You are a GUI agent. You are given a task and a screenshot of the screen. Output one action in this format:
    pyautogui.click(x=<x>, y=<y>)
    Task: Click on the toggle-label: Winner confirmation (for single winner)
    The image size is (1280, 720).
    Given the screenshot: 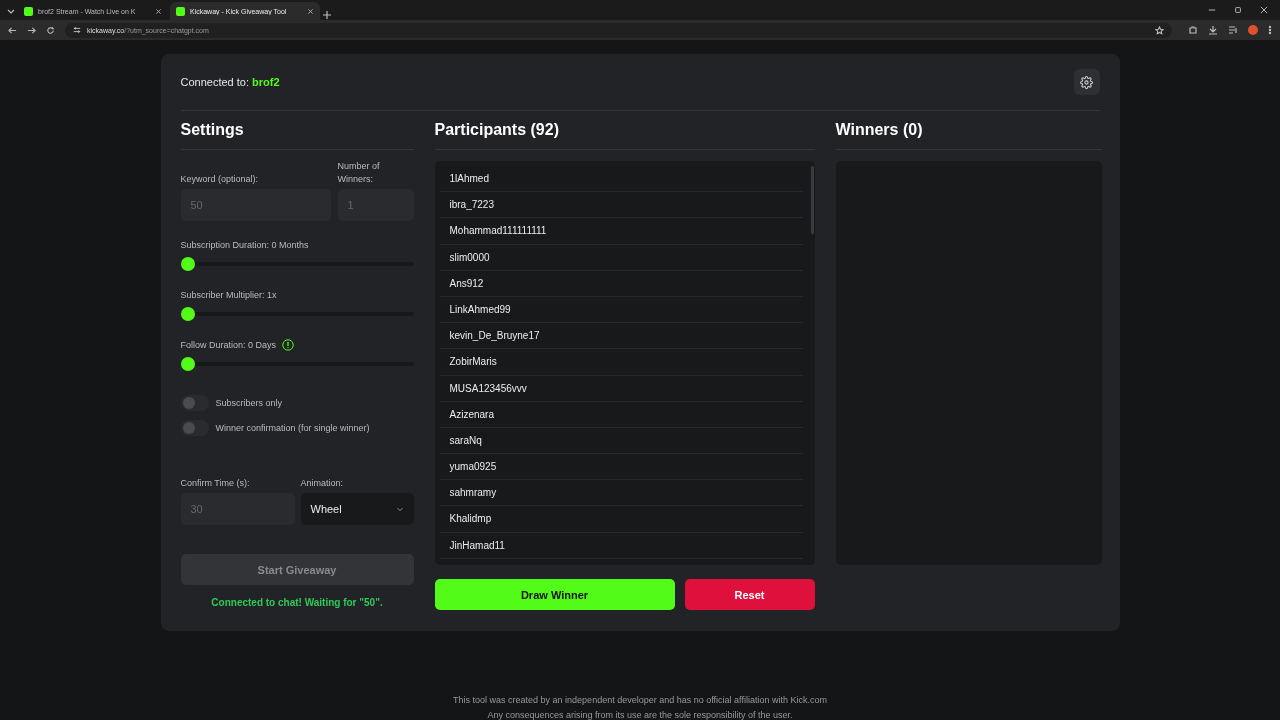 What is the action you would take?
    pyautogui.click(x=292, y=428)
    